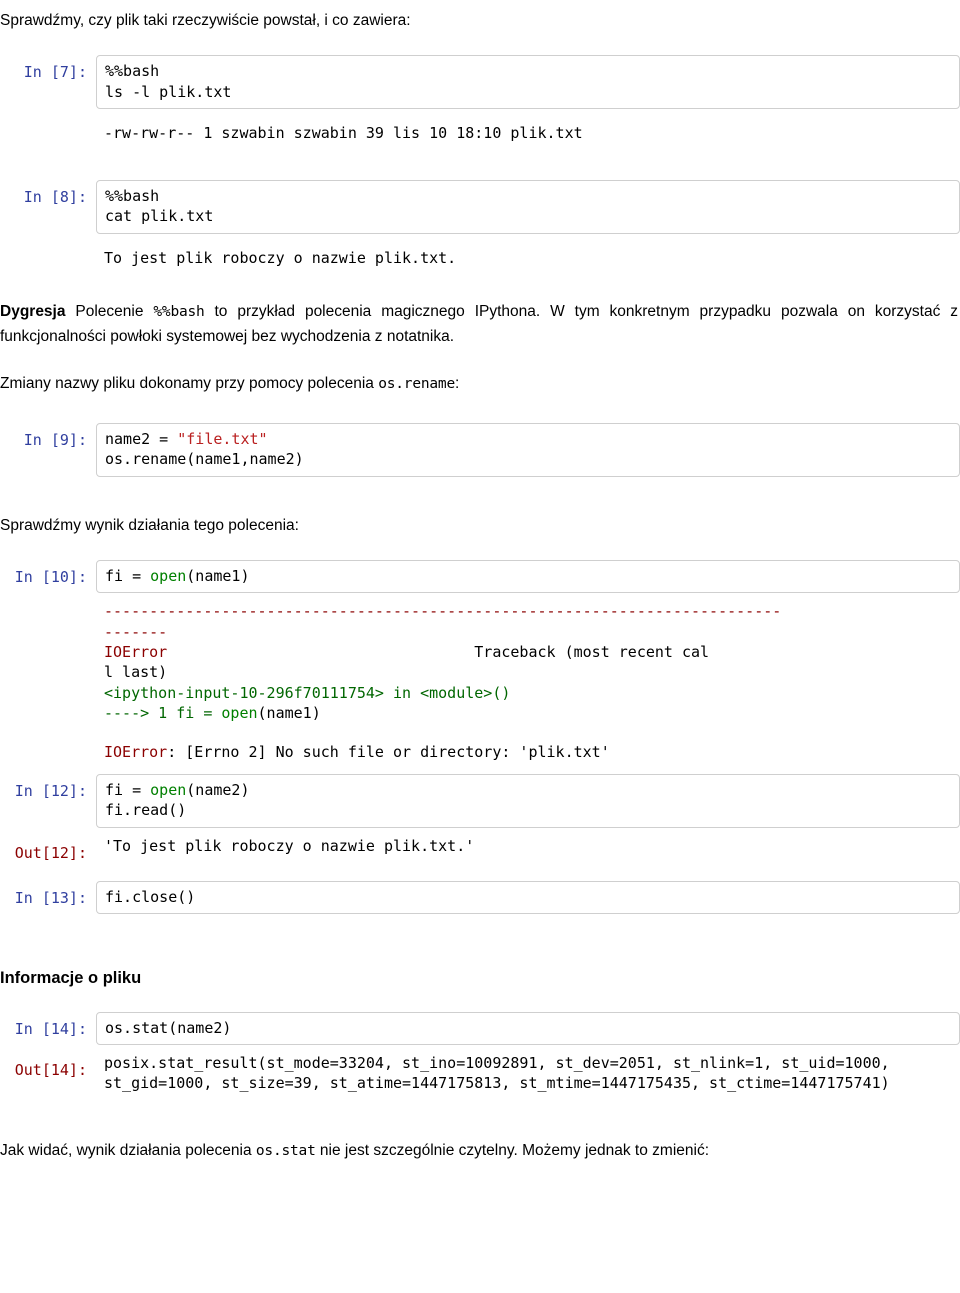 This screenshot has width=960, height=1293. What do you see at coordinates (528, 1028) in the screenshot?
I see `code-input-14: os.stat(name2)` at bounding box center [528, 1028].